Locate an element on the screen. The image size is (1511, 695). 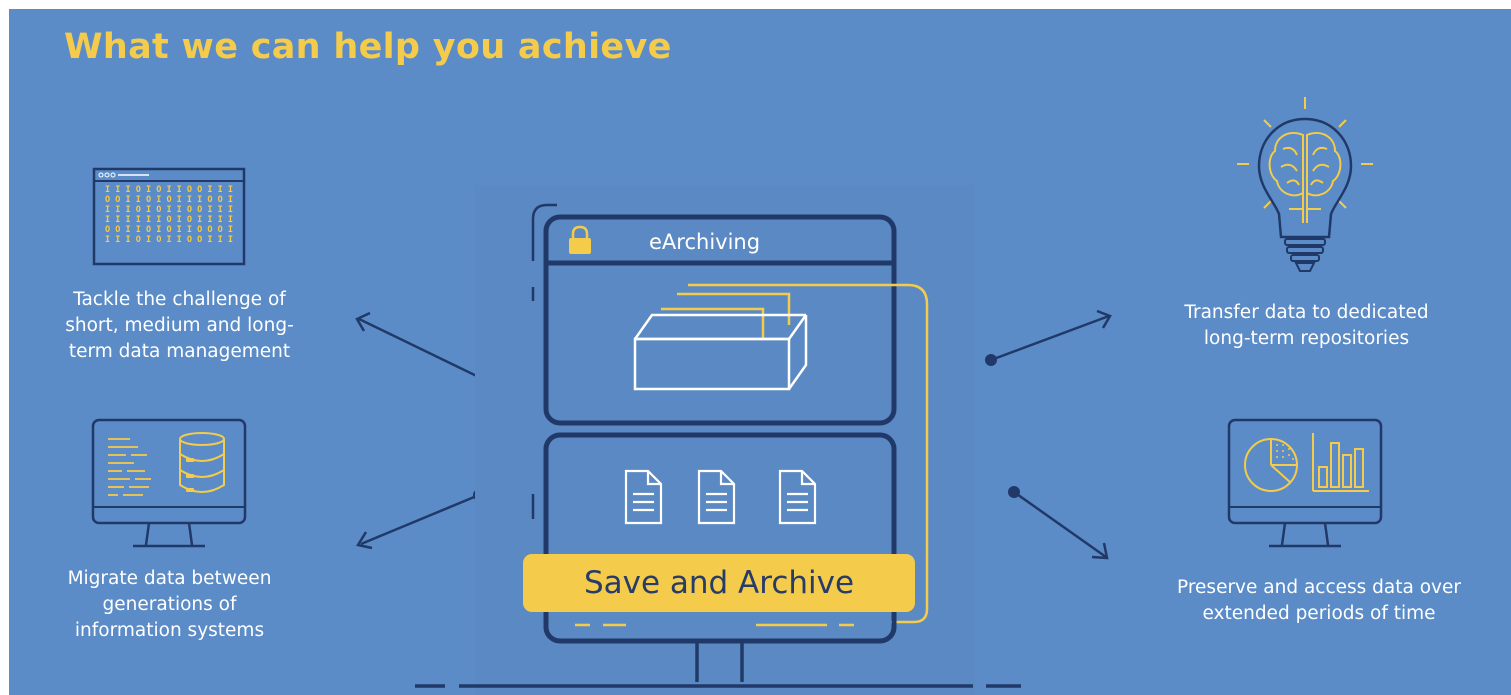
caption-line: Migrate data between is located at coordinates (169, 578).